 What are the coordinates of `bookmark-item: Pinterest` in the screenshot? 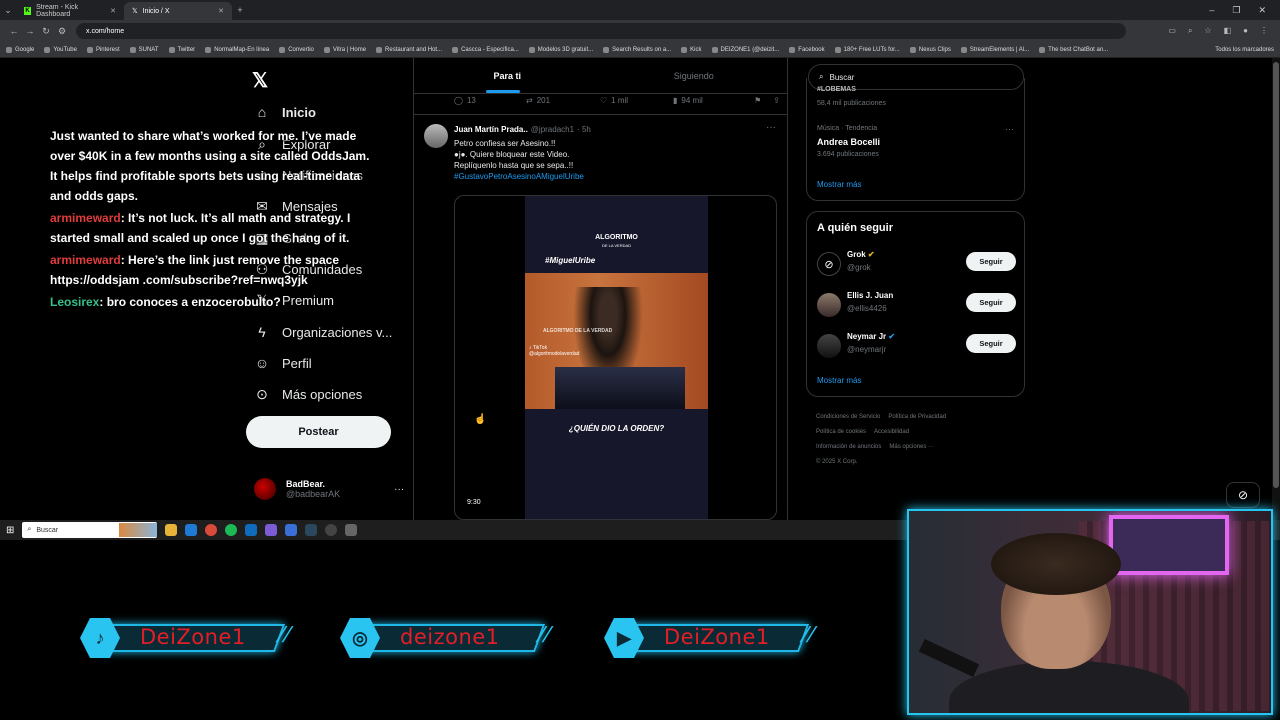 It's located at (103, 49).